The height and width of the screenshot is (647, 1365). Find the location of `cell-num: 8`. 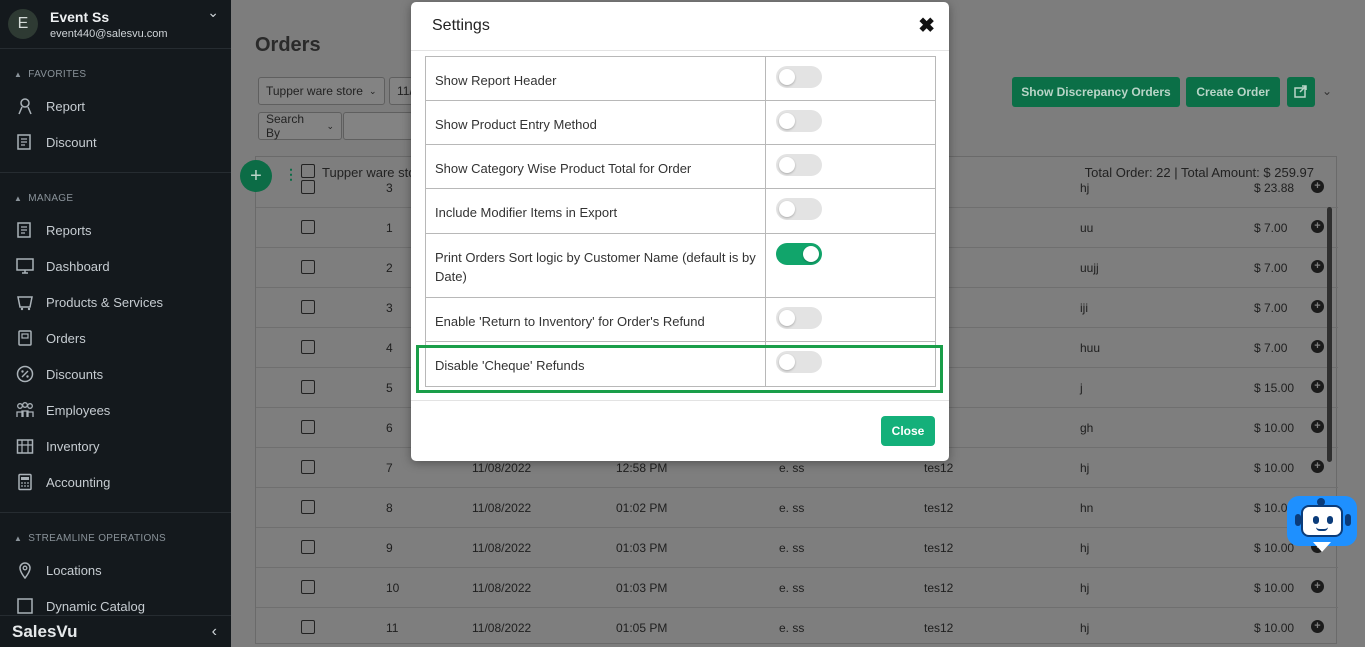

cell-num: 8 is located at coordinates (389, 508).